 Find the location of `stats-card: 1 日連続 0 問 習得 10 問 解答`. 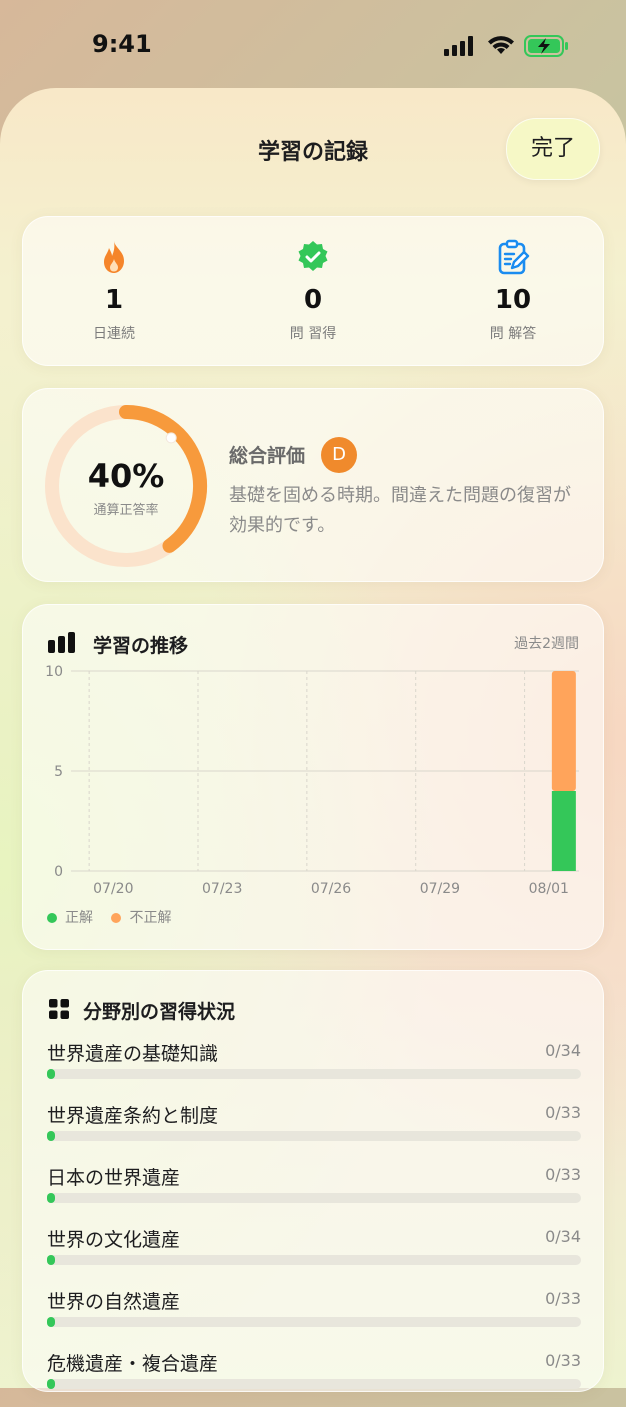

stats-card: 1 日連続 0 問 習得 10 問 解答 is located at coordinates (313, 291).